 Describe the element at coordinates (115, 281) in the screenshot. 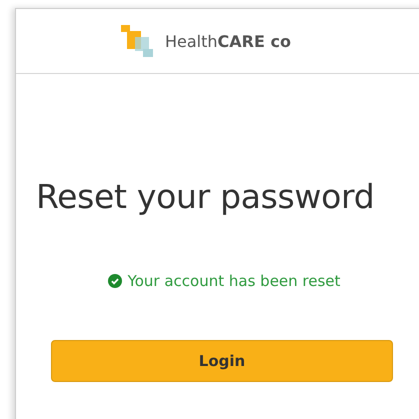

I see `check-circle-icon` at that location.